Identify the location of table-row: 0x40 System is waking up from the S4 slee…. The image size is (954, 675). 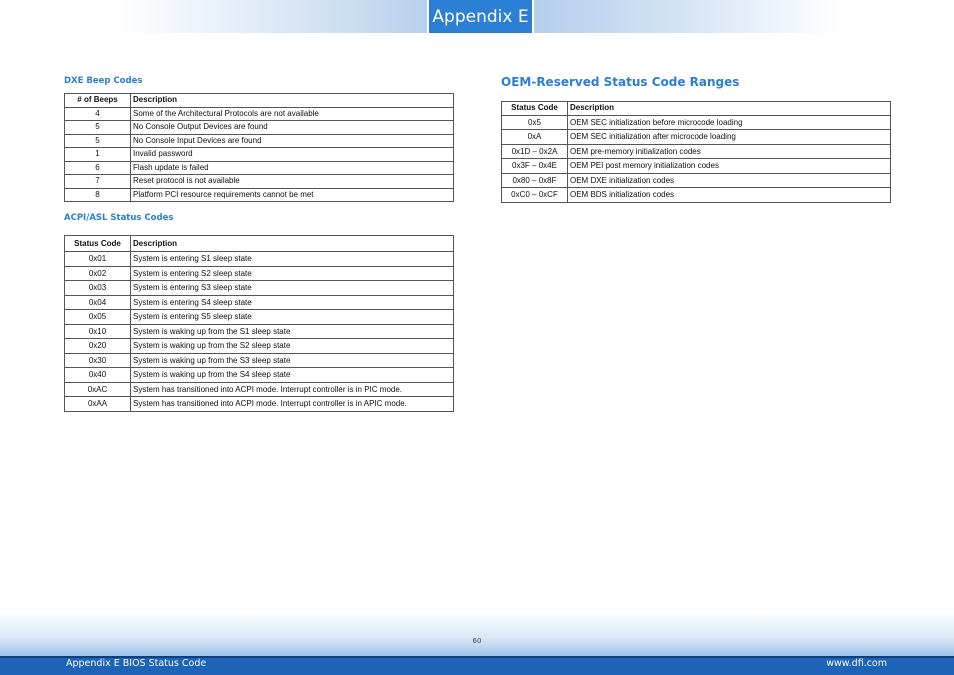
(259, 375).